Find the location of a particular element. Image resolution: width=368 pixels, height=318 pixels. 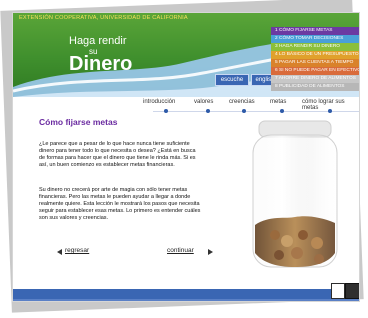

menu-item-5: 5 PAGAR LAS CUENTAS A TIEMPO is located at coordinates (315, 63).